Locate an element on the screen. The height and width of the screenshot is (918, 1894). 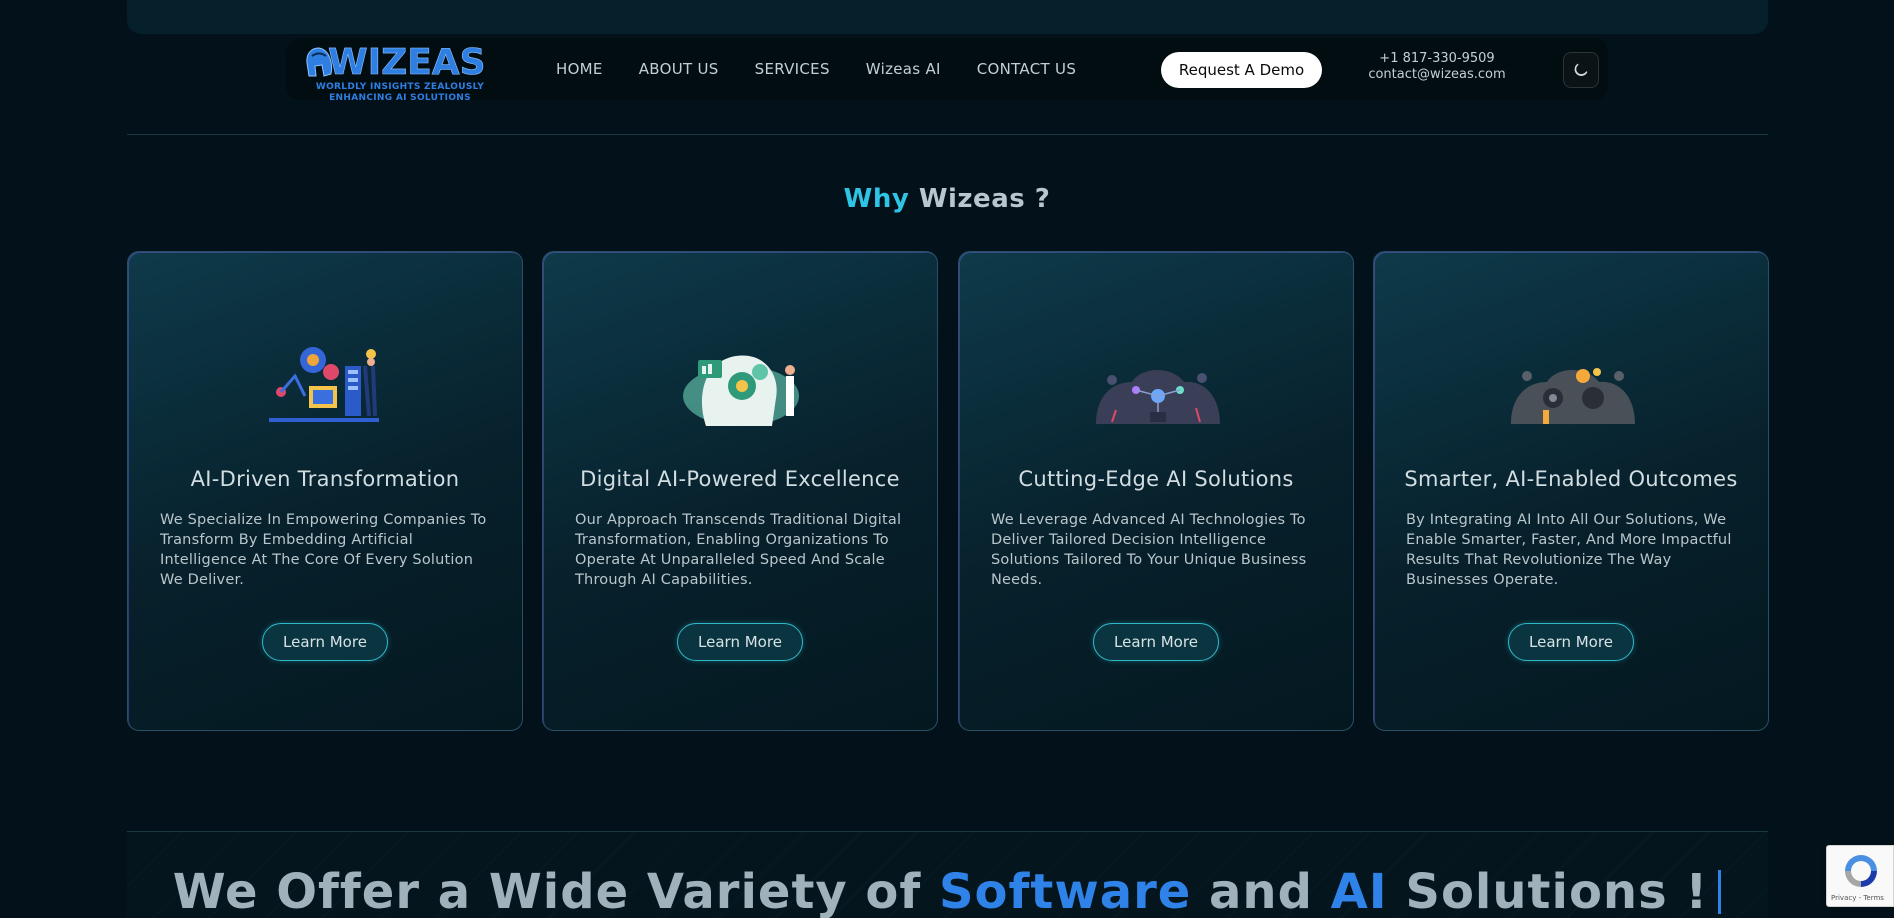
email-address: contact@wizeas.com is located at coordinates (1437, 75).